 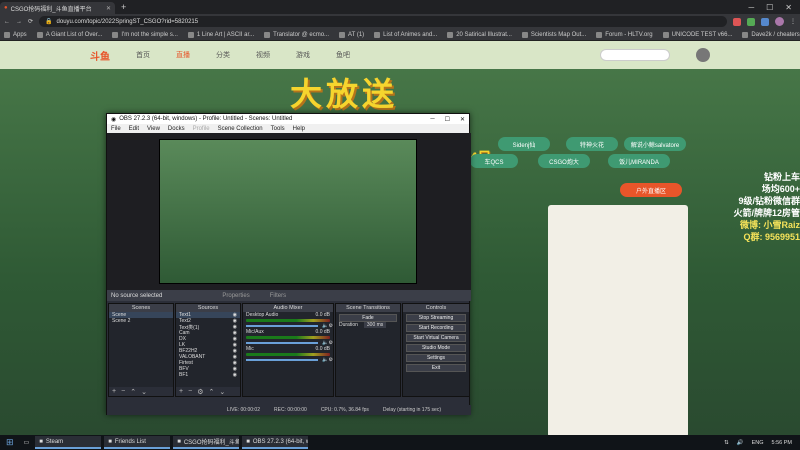 I want to click on menu-item: Docks, so click(x=176, y=129).